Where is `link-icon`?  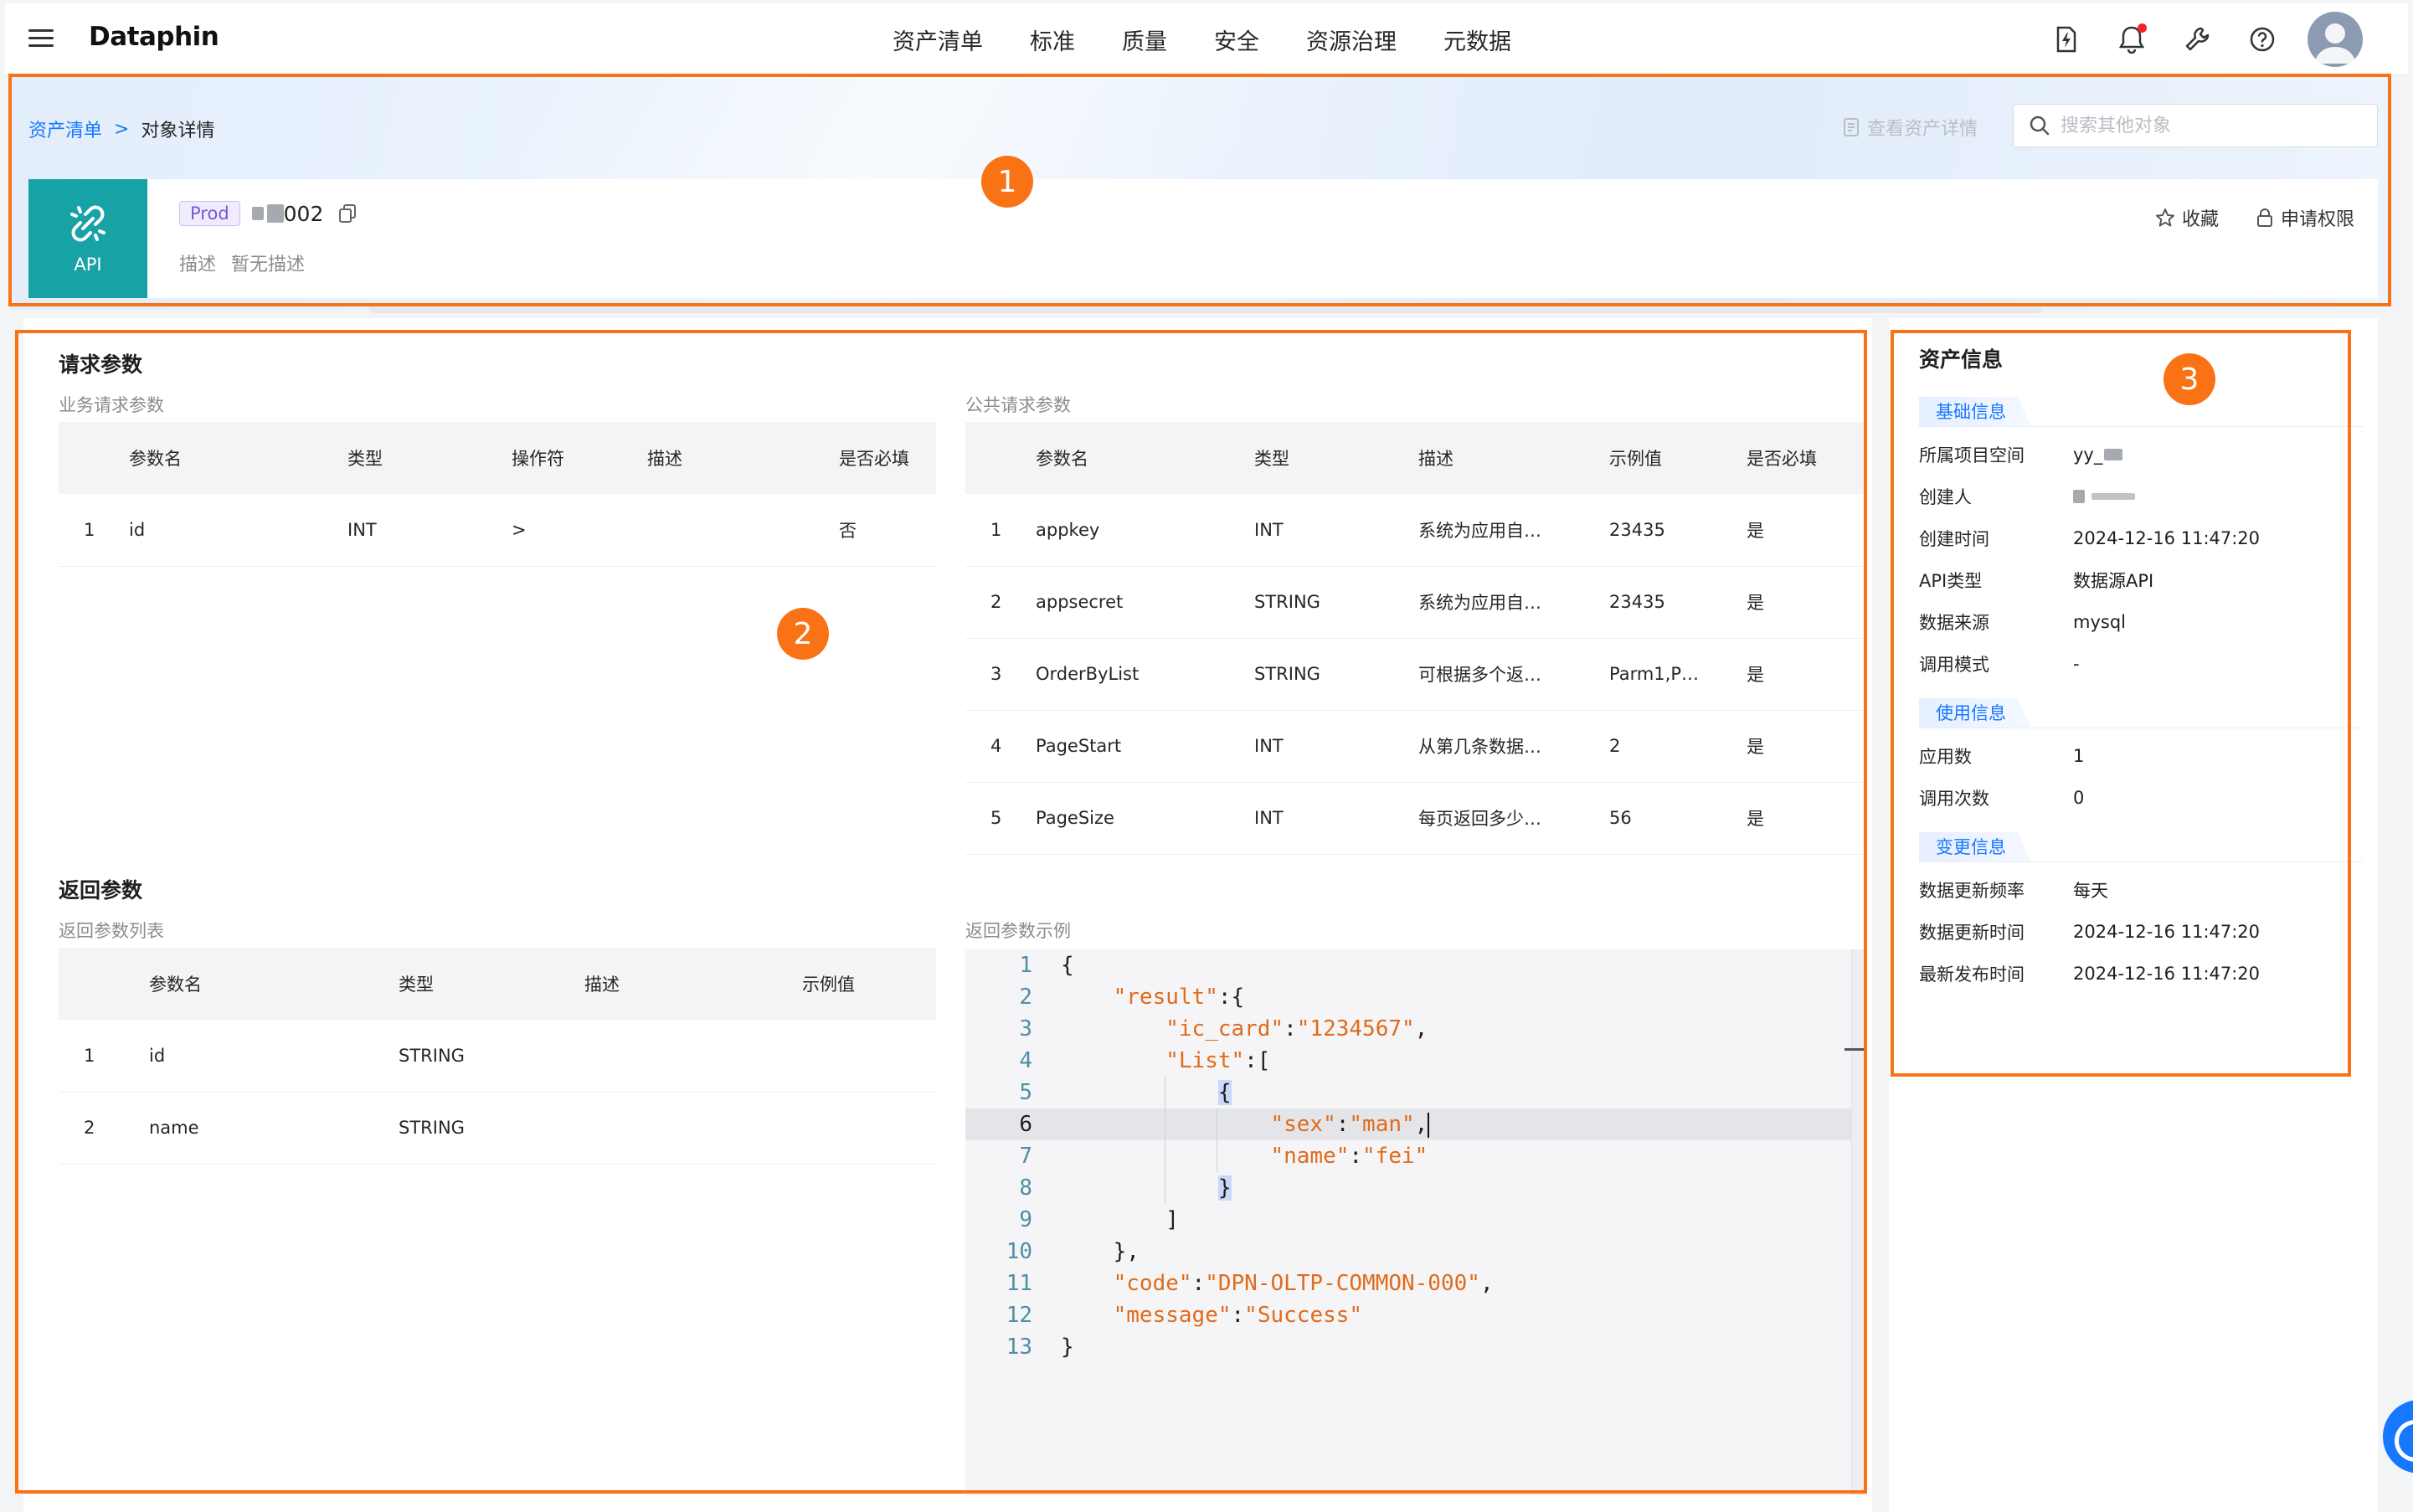
link-icon is located at coordinates (87, 223).